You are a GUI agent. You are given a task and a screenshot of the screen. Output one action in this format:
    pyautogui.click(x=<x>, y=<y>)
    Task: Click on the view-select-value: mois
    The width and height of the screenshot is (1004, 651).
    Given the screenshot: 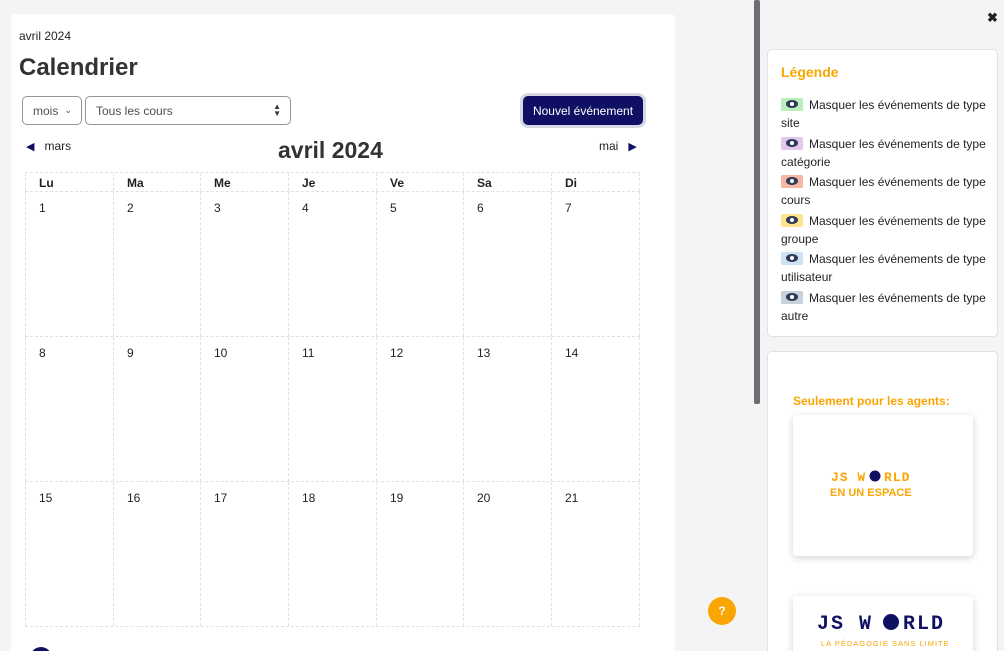 What is the action you would take?
    pyautogui.click(x=46, y=110)
    